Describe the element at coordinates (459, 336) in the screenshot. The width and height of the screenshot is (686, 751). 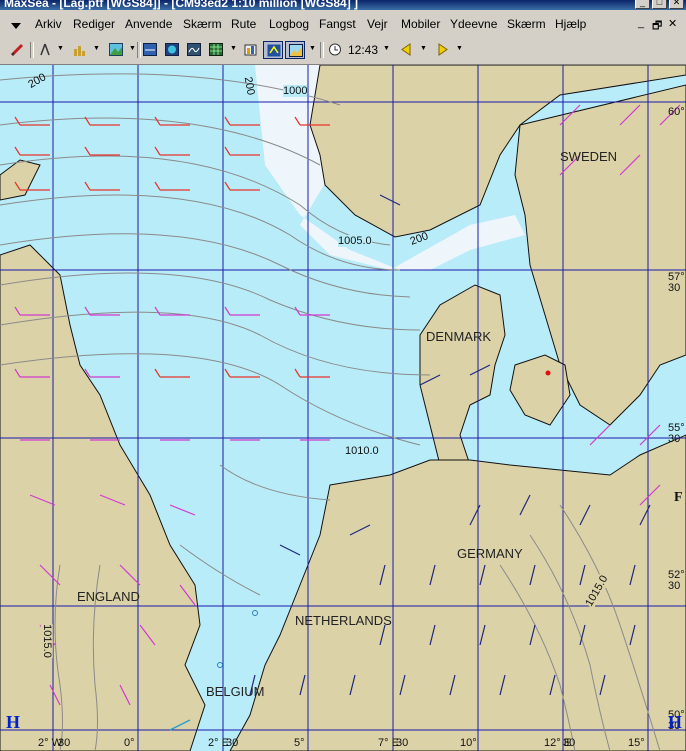
I see `country-label-denmark: DENMARK` at that location.